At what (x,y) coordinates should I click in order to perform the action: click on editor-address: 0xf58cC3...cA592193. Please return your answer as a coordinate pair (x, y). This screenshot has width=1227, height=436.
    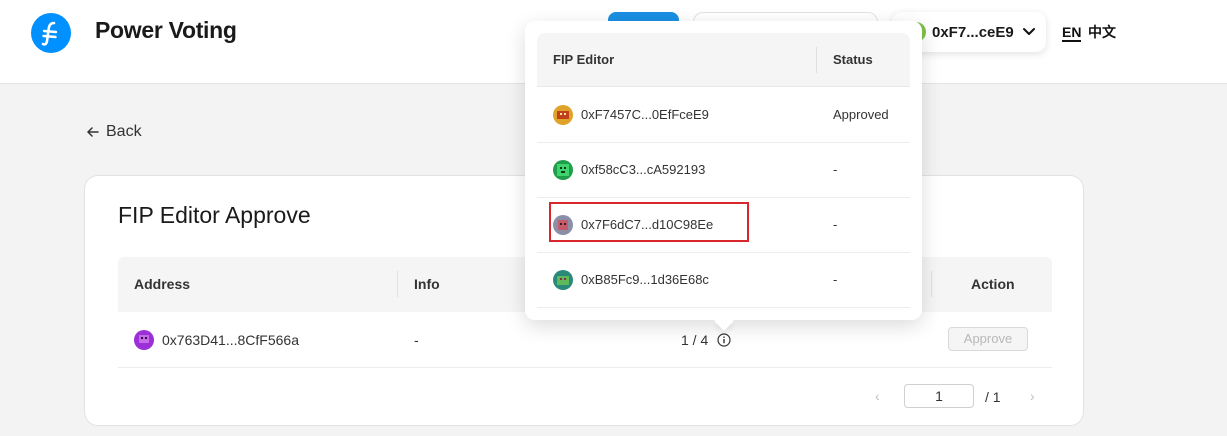
    Looking at the image, I should click on (643, 169).